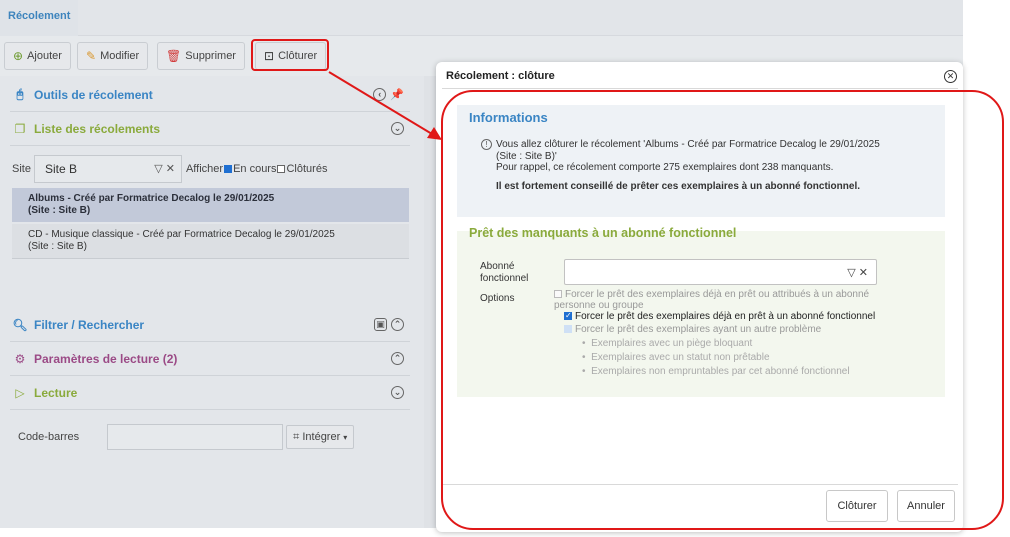 This screenshot has width=1010, height=537. Describe the element at coordinates (195, 437) in the screenshot. I see `barcode-input` at that location.